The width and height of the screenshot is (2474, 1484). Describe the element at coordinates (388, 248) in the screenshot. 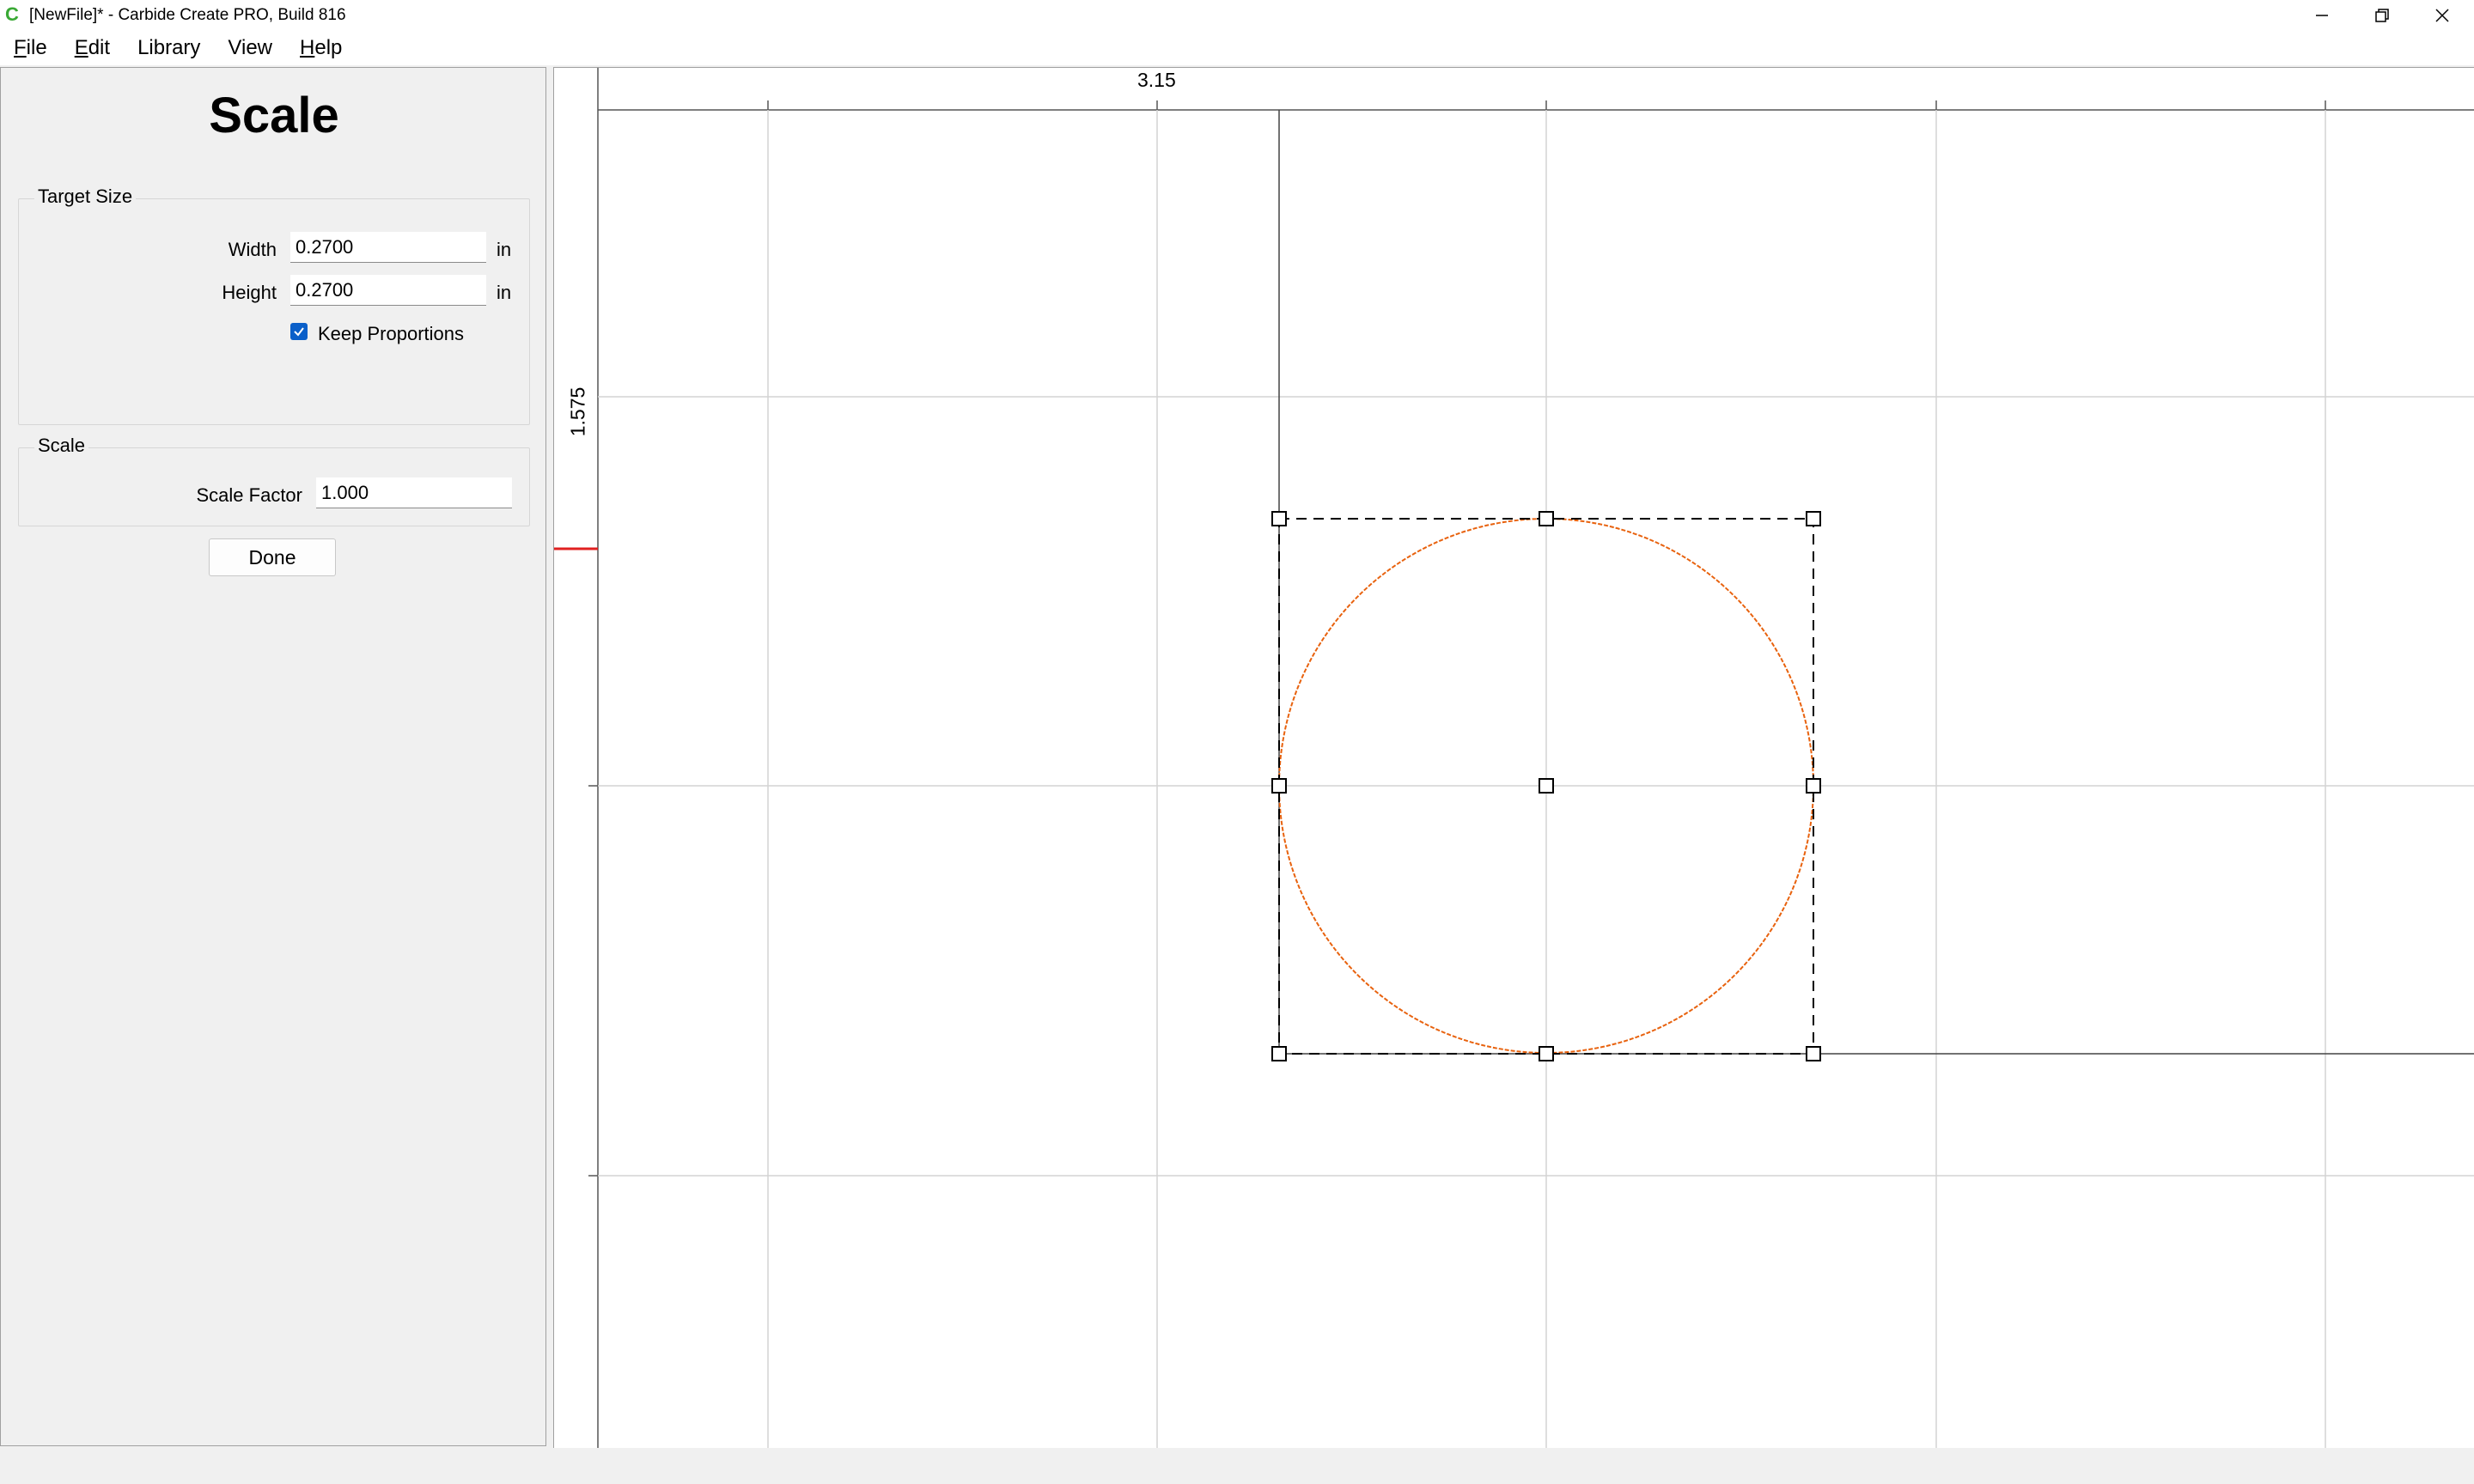

I see `width-input` at that location.